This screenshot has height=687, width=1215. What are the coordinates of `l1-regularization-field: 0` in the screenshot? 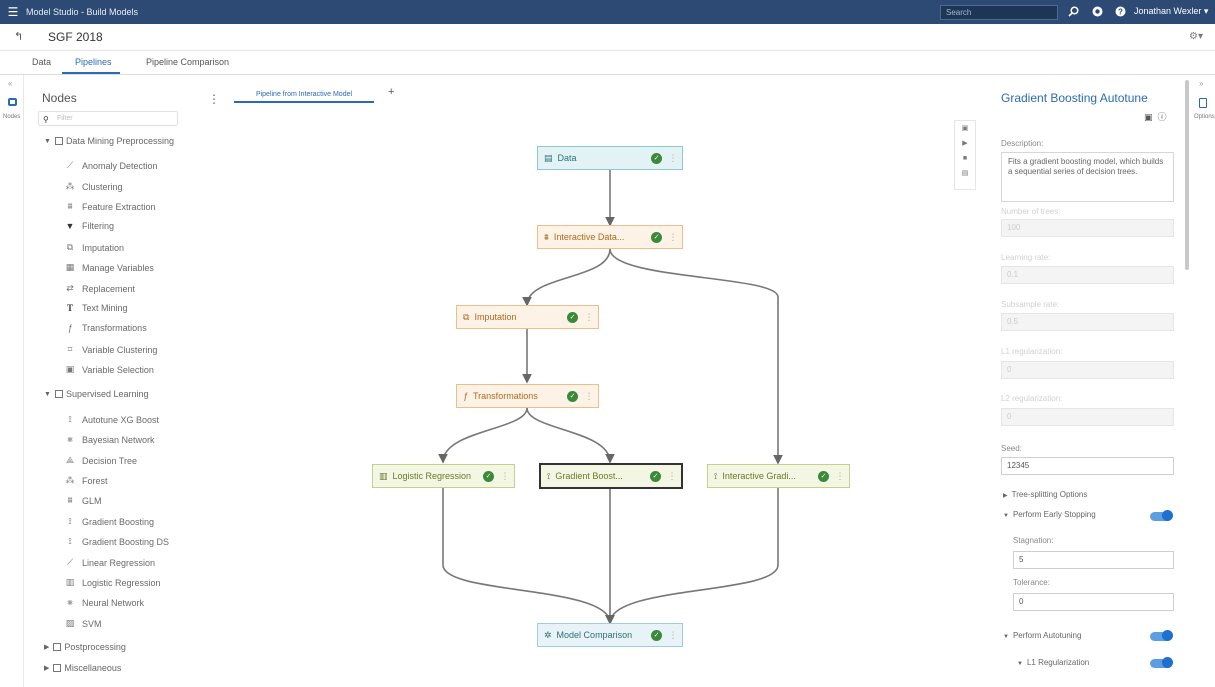 It's located at (1087, 370).